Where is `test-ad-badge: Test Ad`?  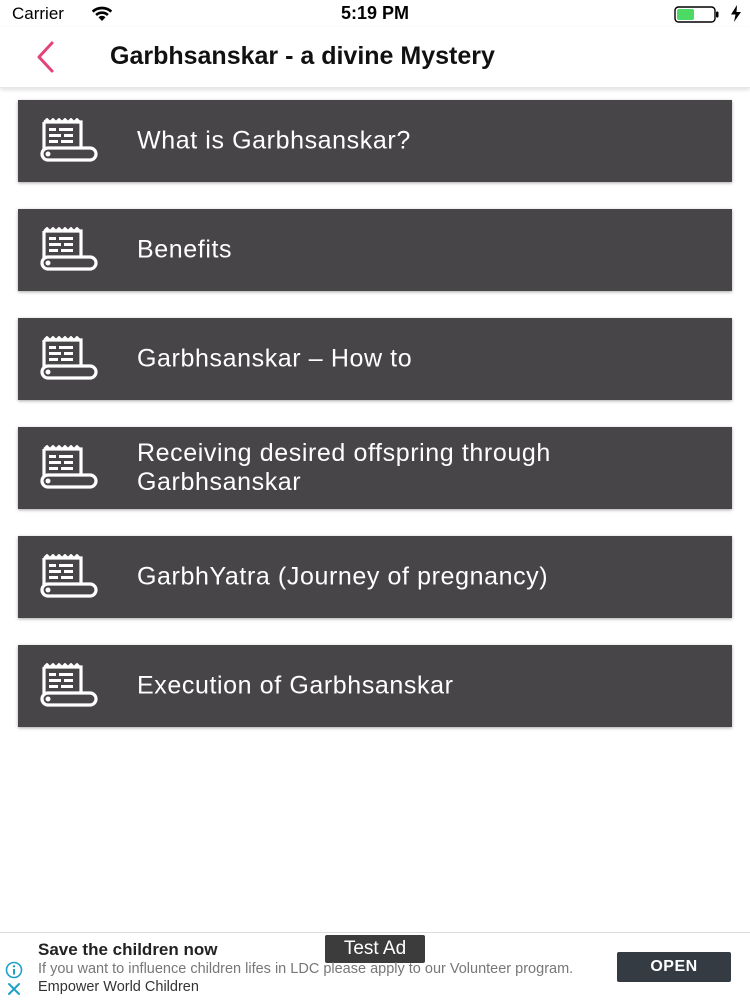
test-ad-badge: Test Ad is located at coordinates (375, 949).